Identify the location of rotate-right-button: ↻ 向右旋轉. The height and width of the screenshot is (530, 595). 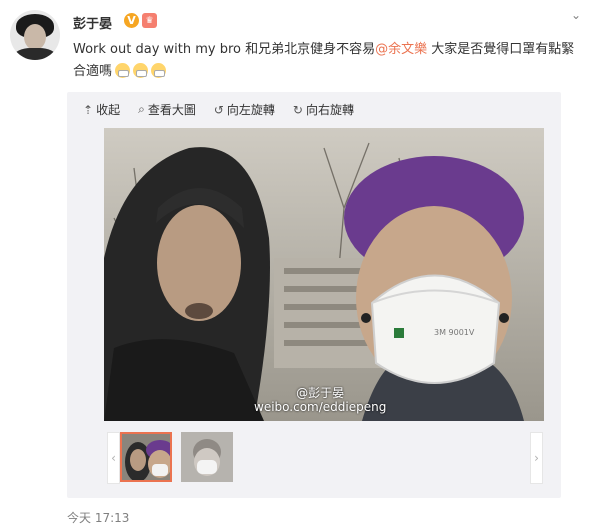
(323, 109).